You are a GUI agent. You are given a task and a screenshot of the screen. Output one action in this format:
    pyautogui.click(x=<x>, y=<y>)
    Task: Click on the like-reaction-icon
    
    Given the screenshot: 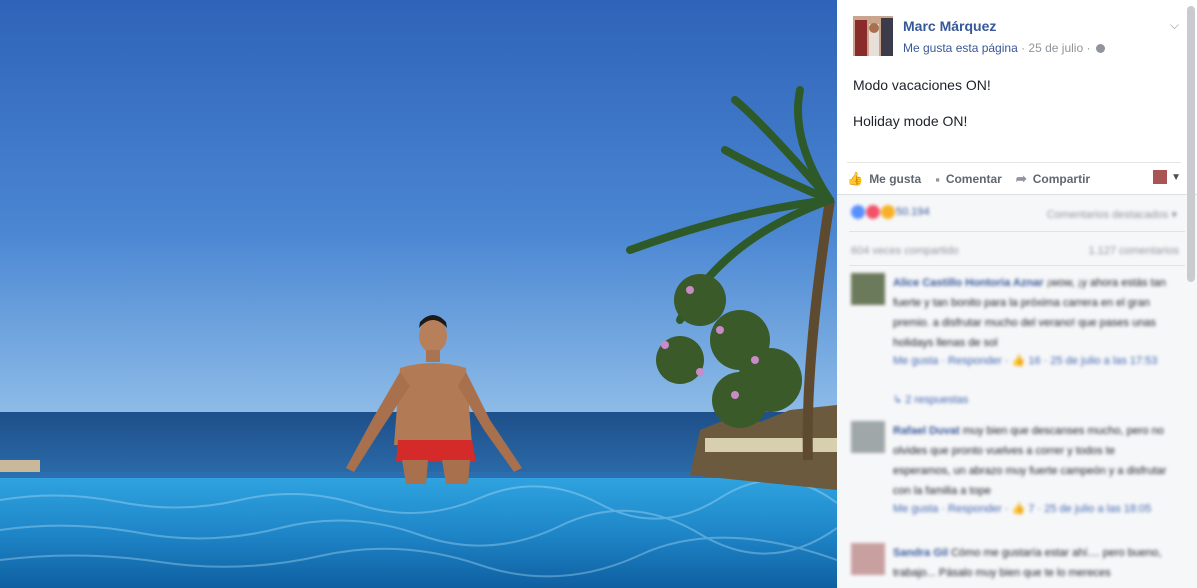 What is the action you would take?
    pyautogui.click(x=858, y=212)
    